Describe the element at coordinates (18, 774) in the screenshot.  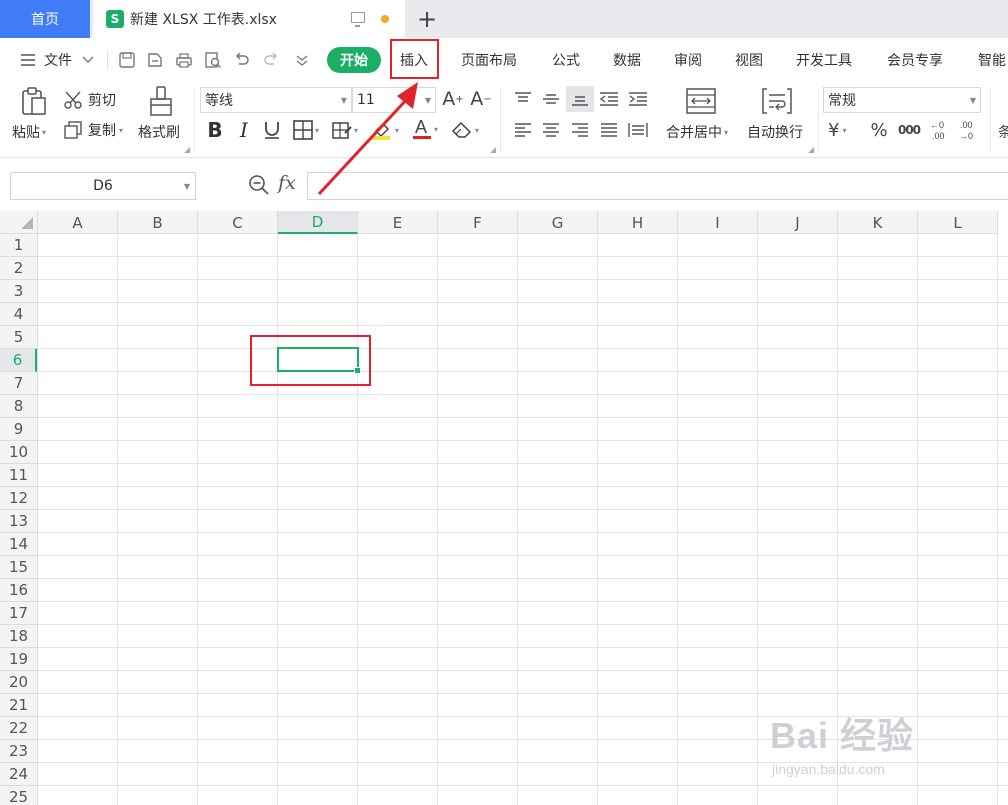
I see `row-header: 24` at that location.